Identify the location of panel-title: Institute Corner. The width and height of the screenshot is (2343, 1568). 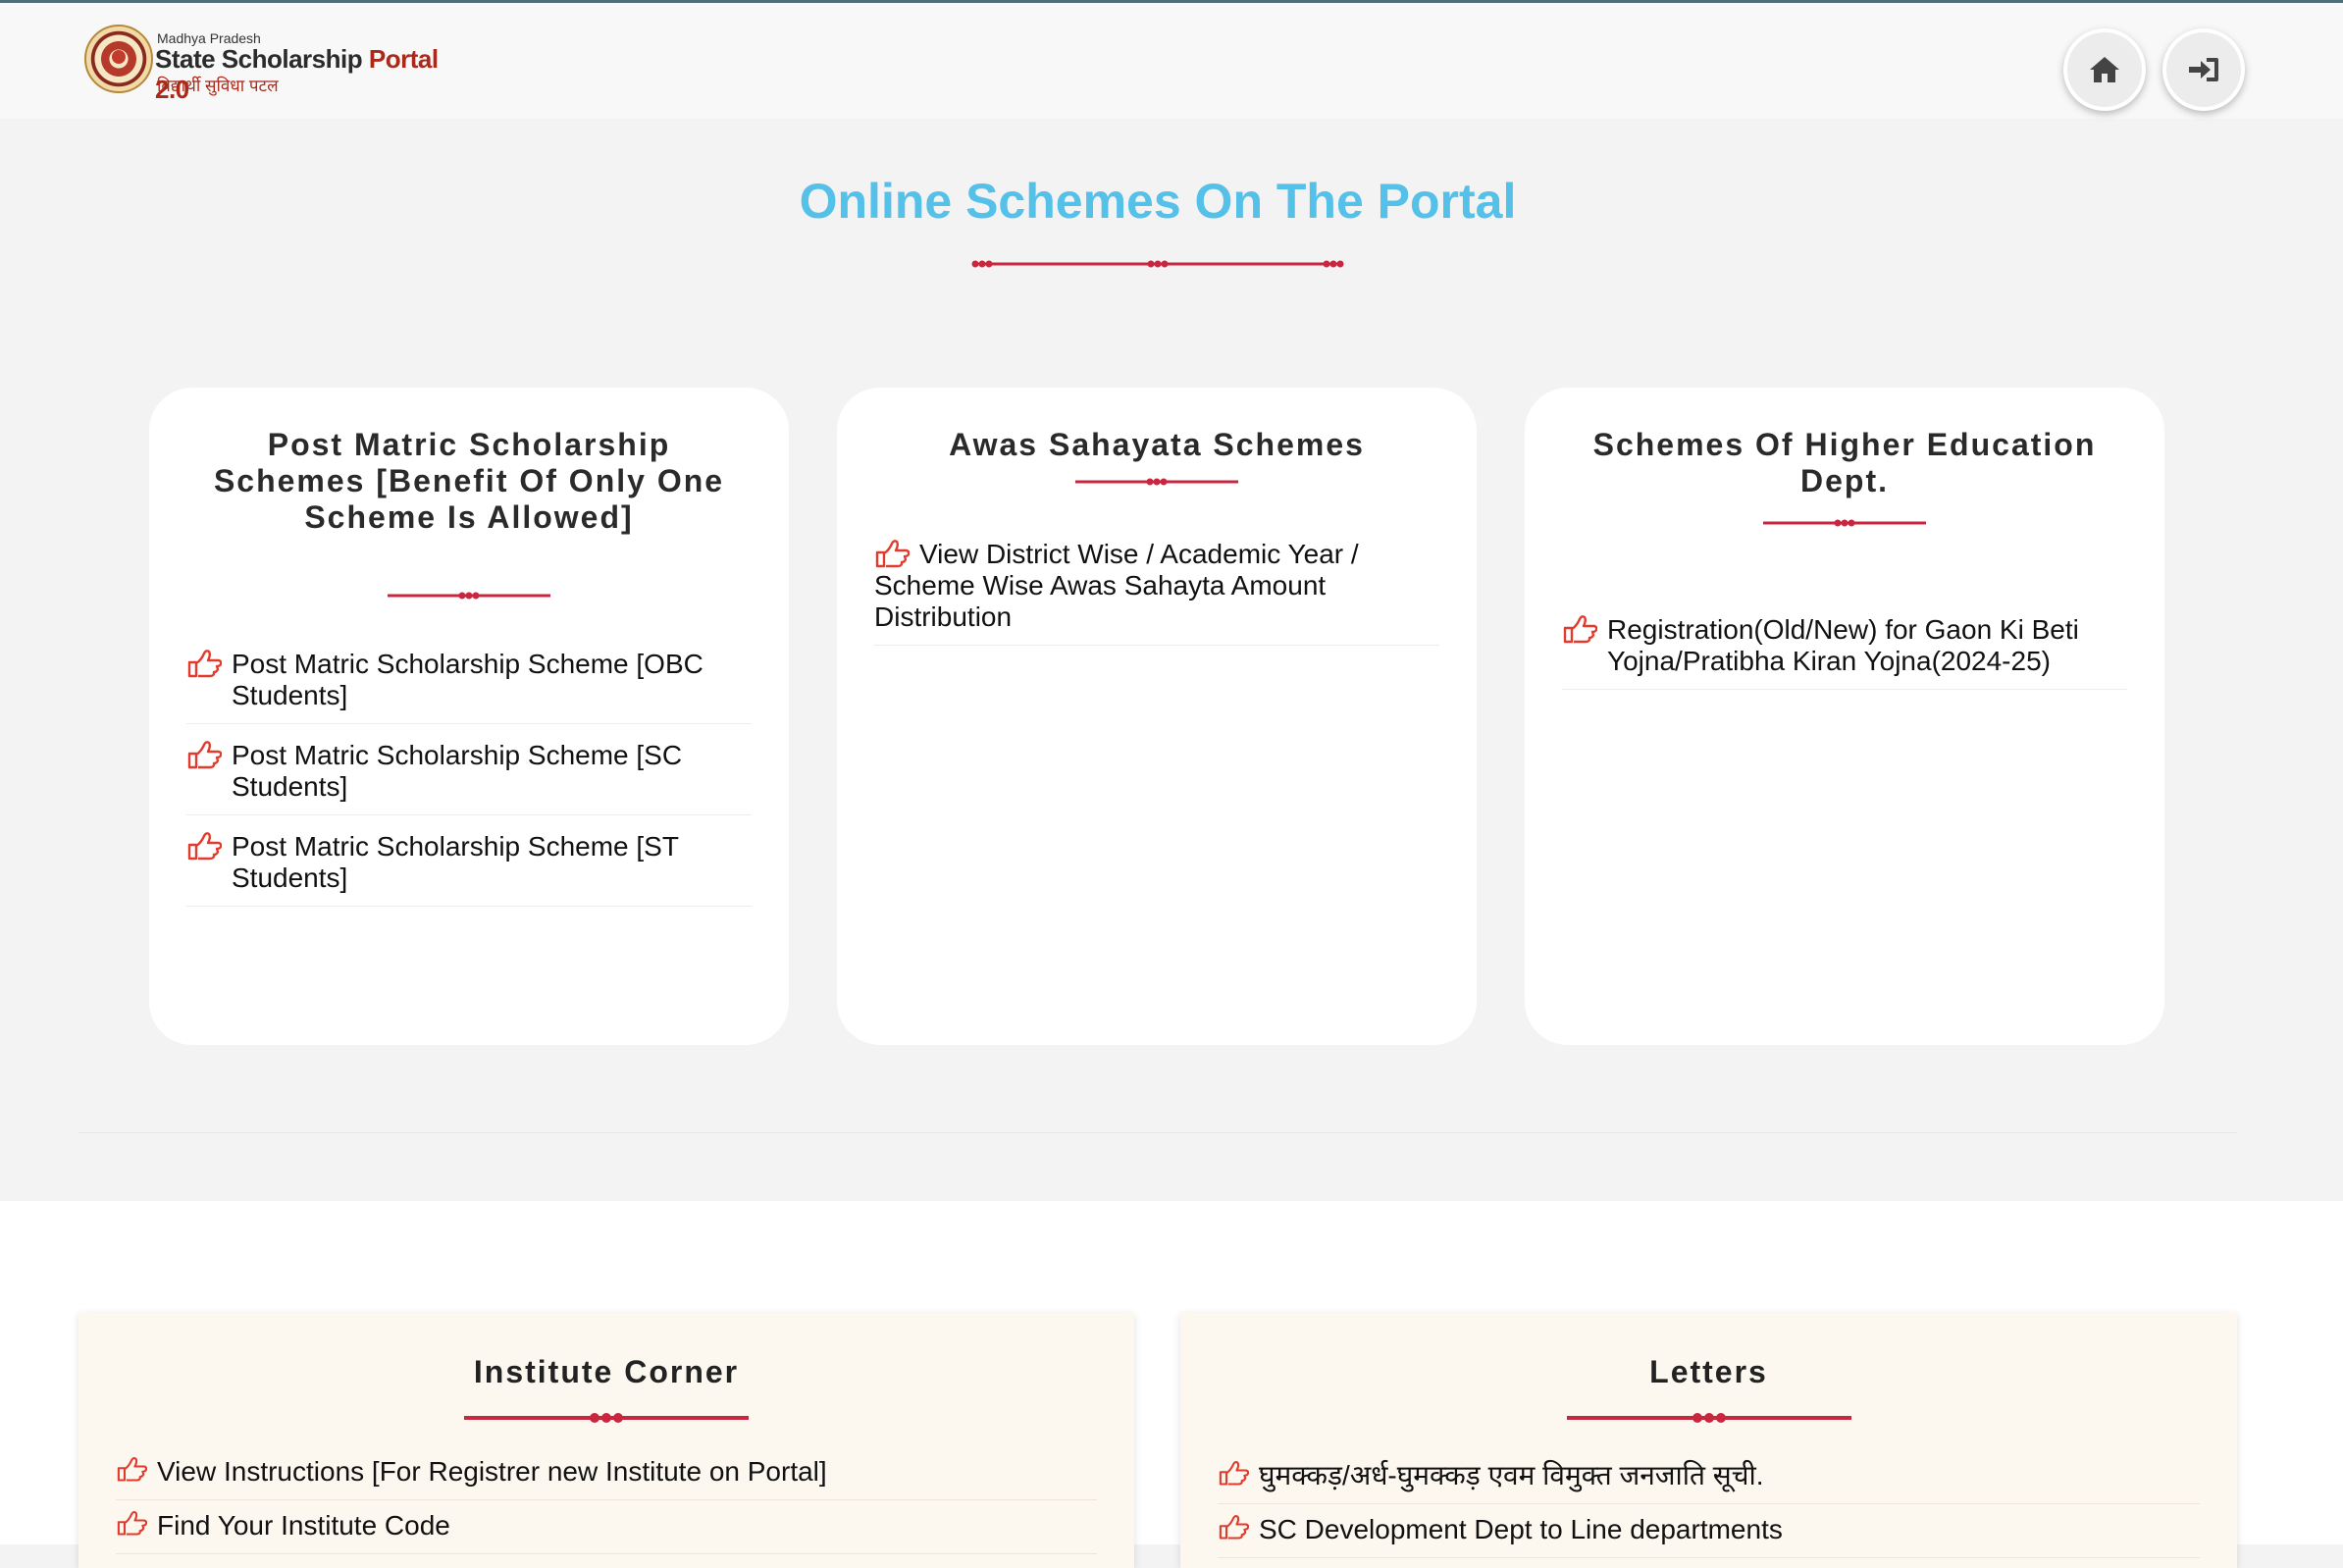
(606, 1372).